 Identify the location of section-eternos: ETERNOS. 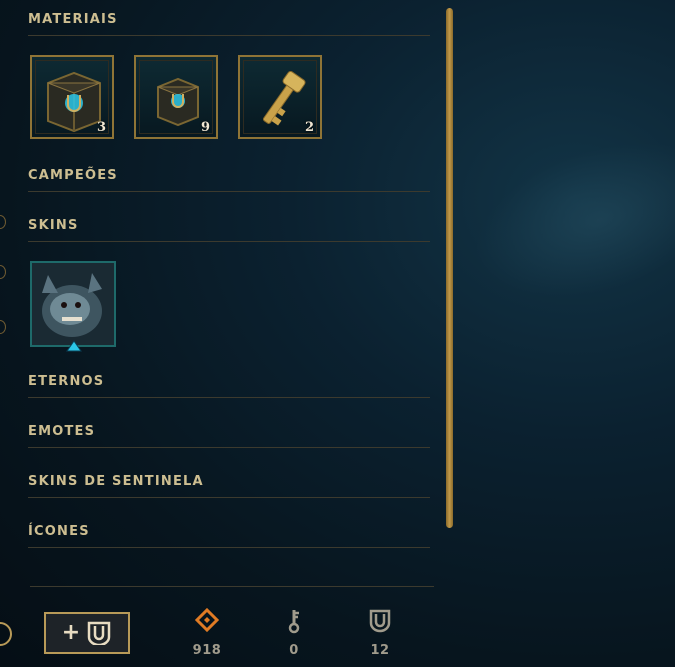
(229, 385).